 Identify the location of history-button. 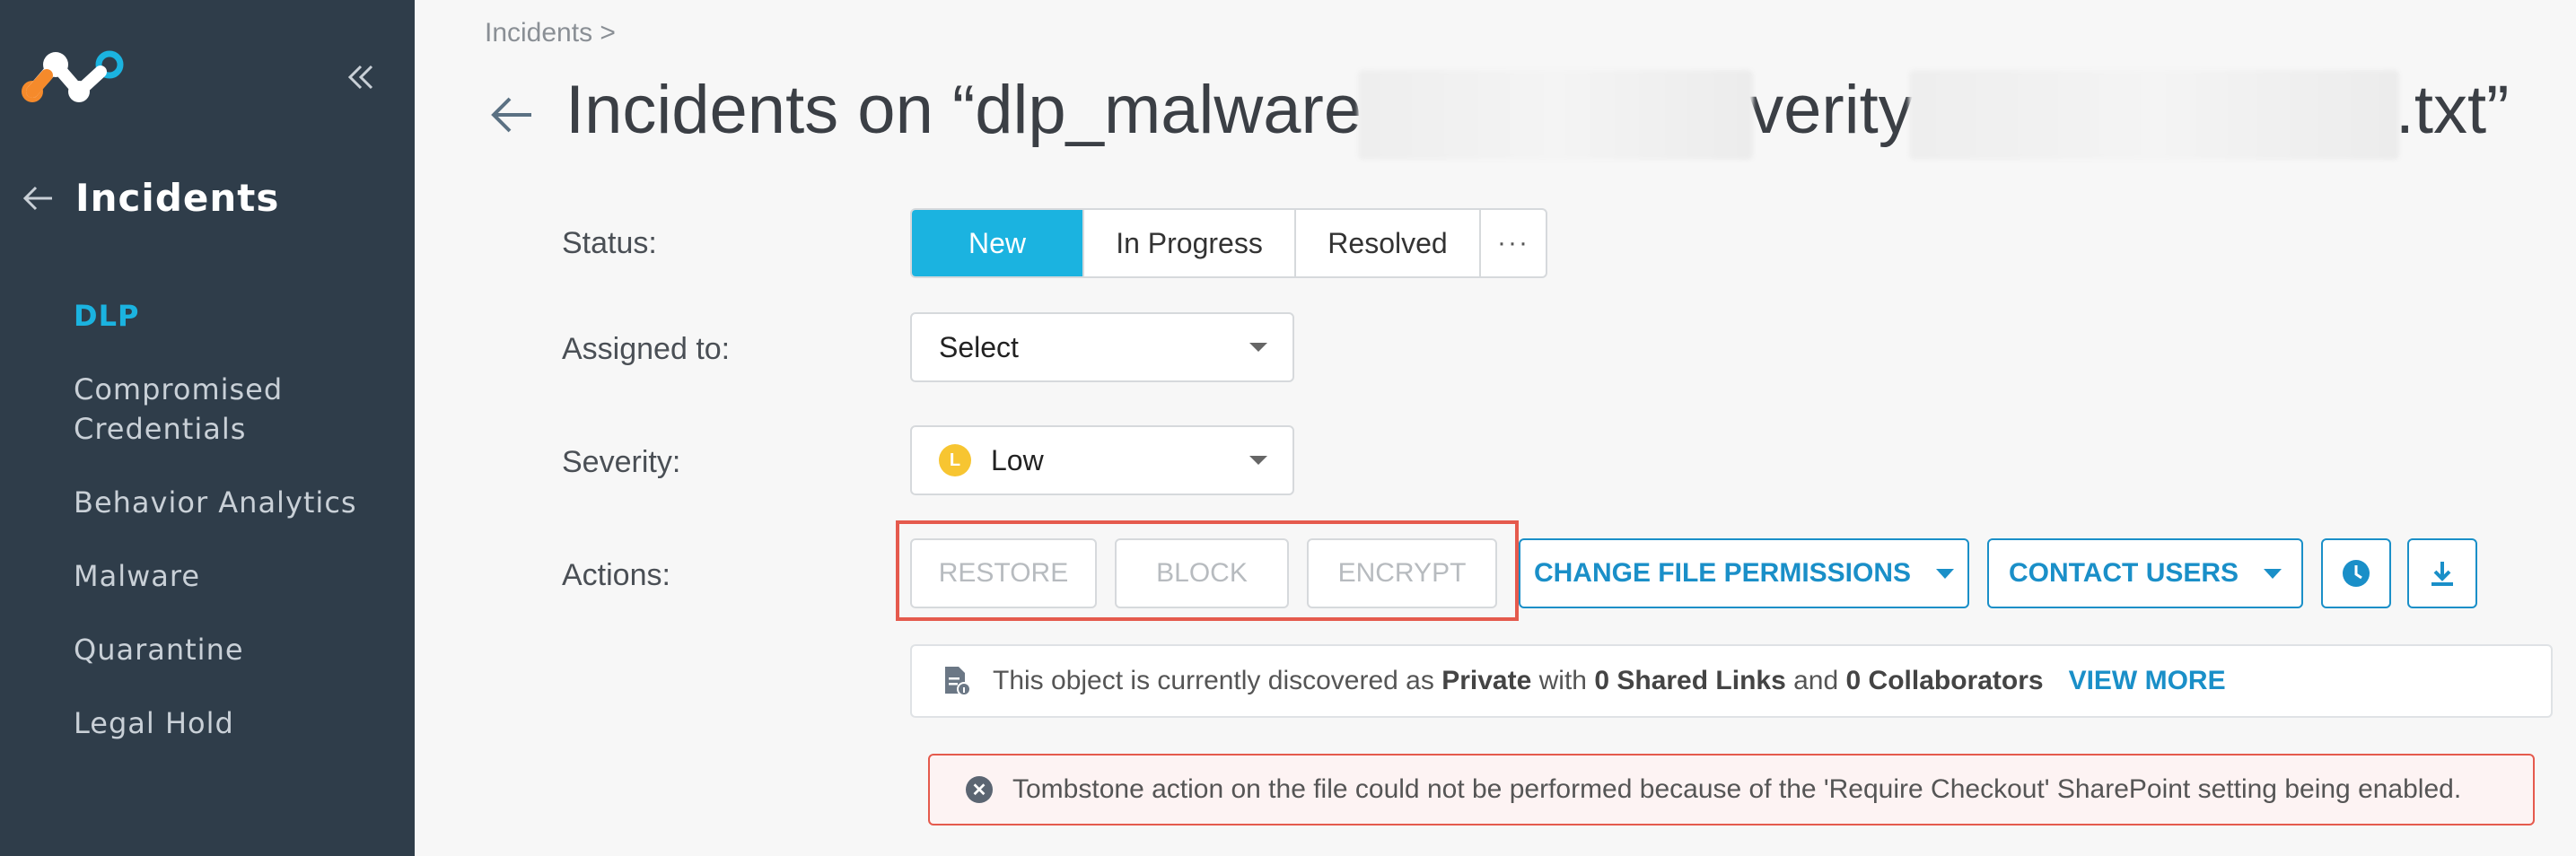
(2356, 573).